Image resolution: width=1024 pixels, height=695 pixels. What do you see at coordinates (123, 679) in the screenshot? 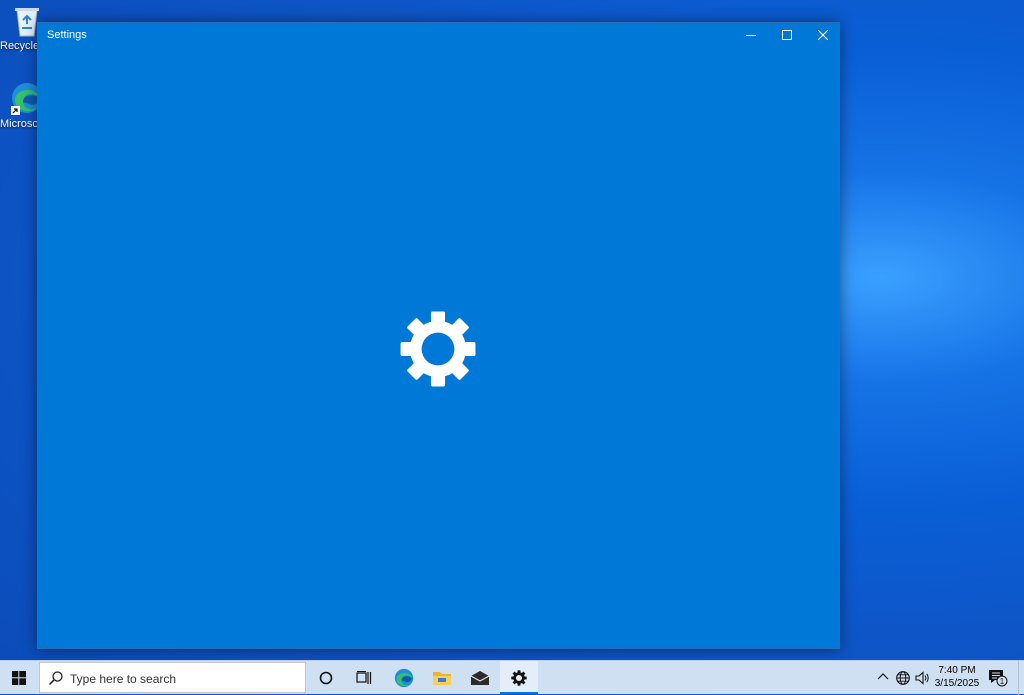
I see `search-placeholder: Type here to search` at bounding box center [123, 679].